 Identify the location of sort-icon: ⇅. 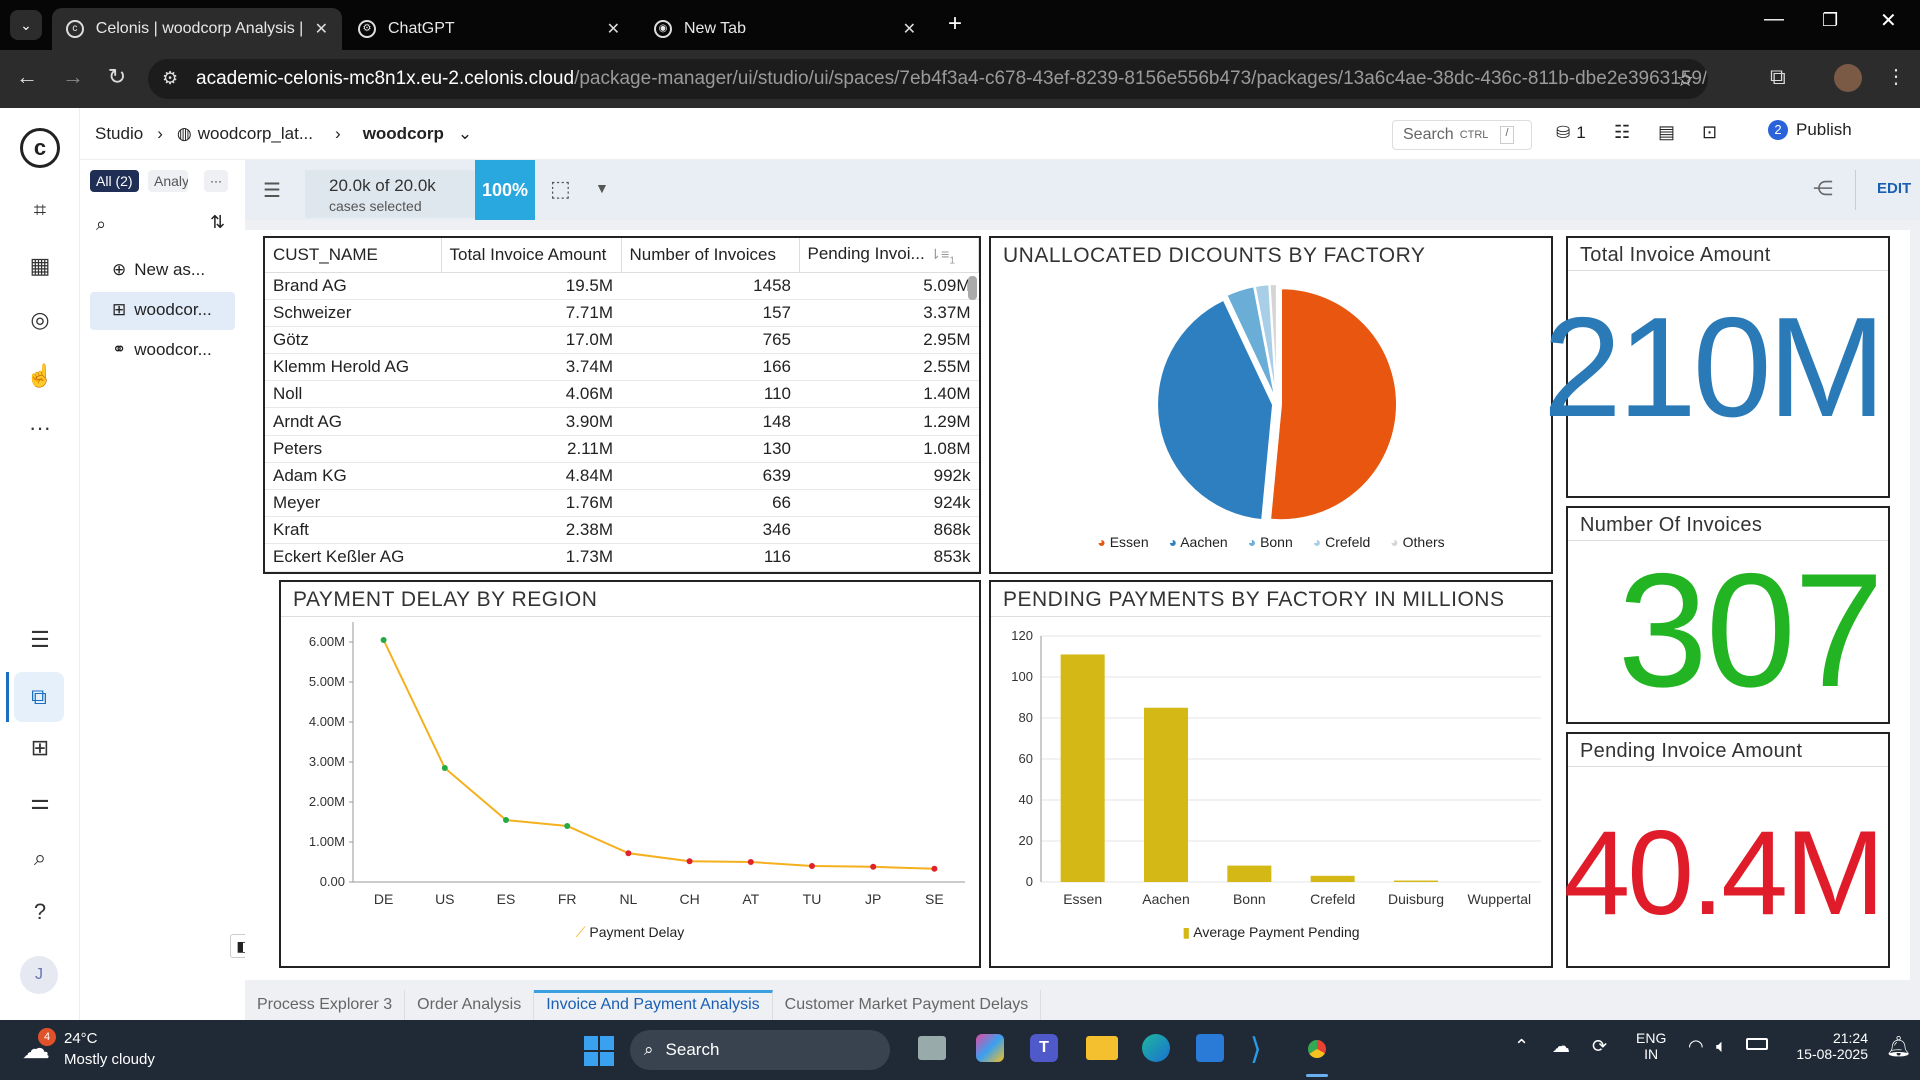
(217, 222).